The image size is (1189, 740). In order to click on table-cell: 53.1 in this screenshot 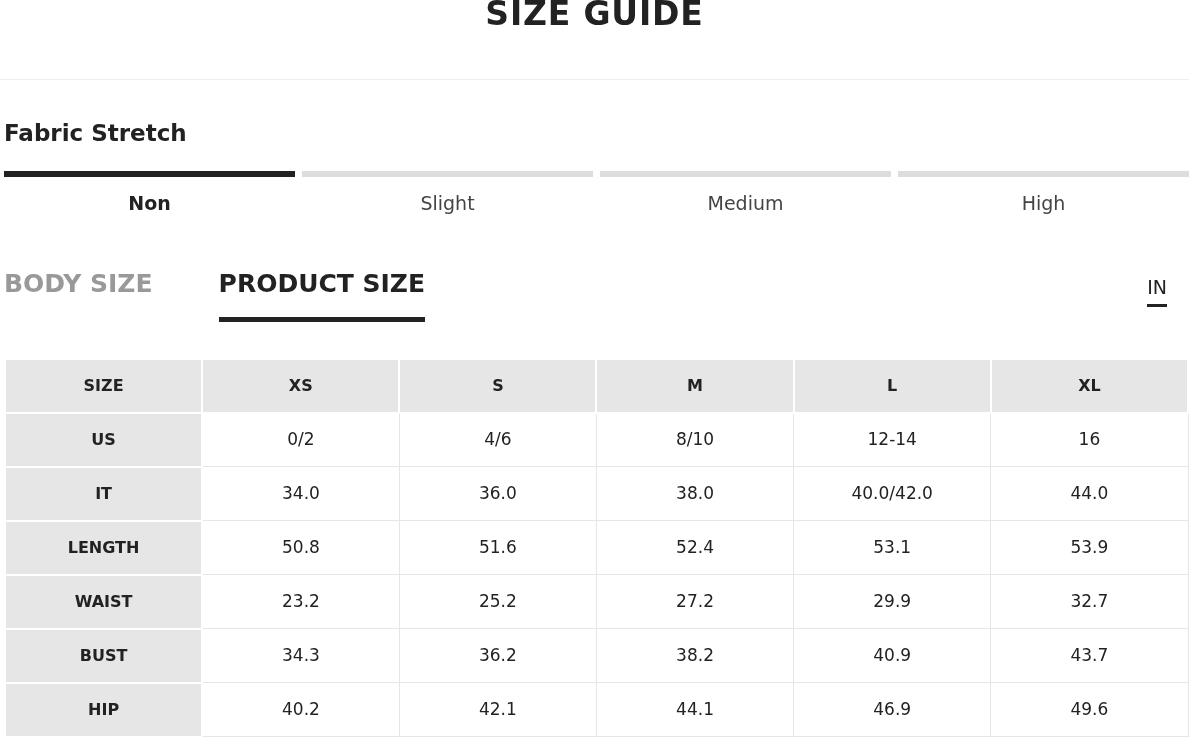, I will do `click(892, 547)`.